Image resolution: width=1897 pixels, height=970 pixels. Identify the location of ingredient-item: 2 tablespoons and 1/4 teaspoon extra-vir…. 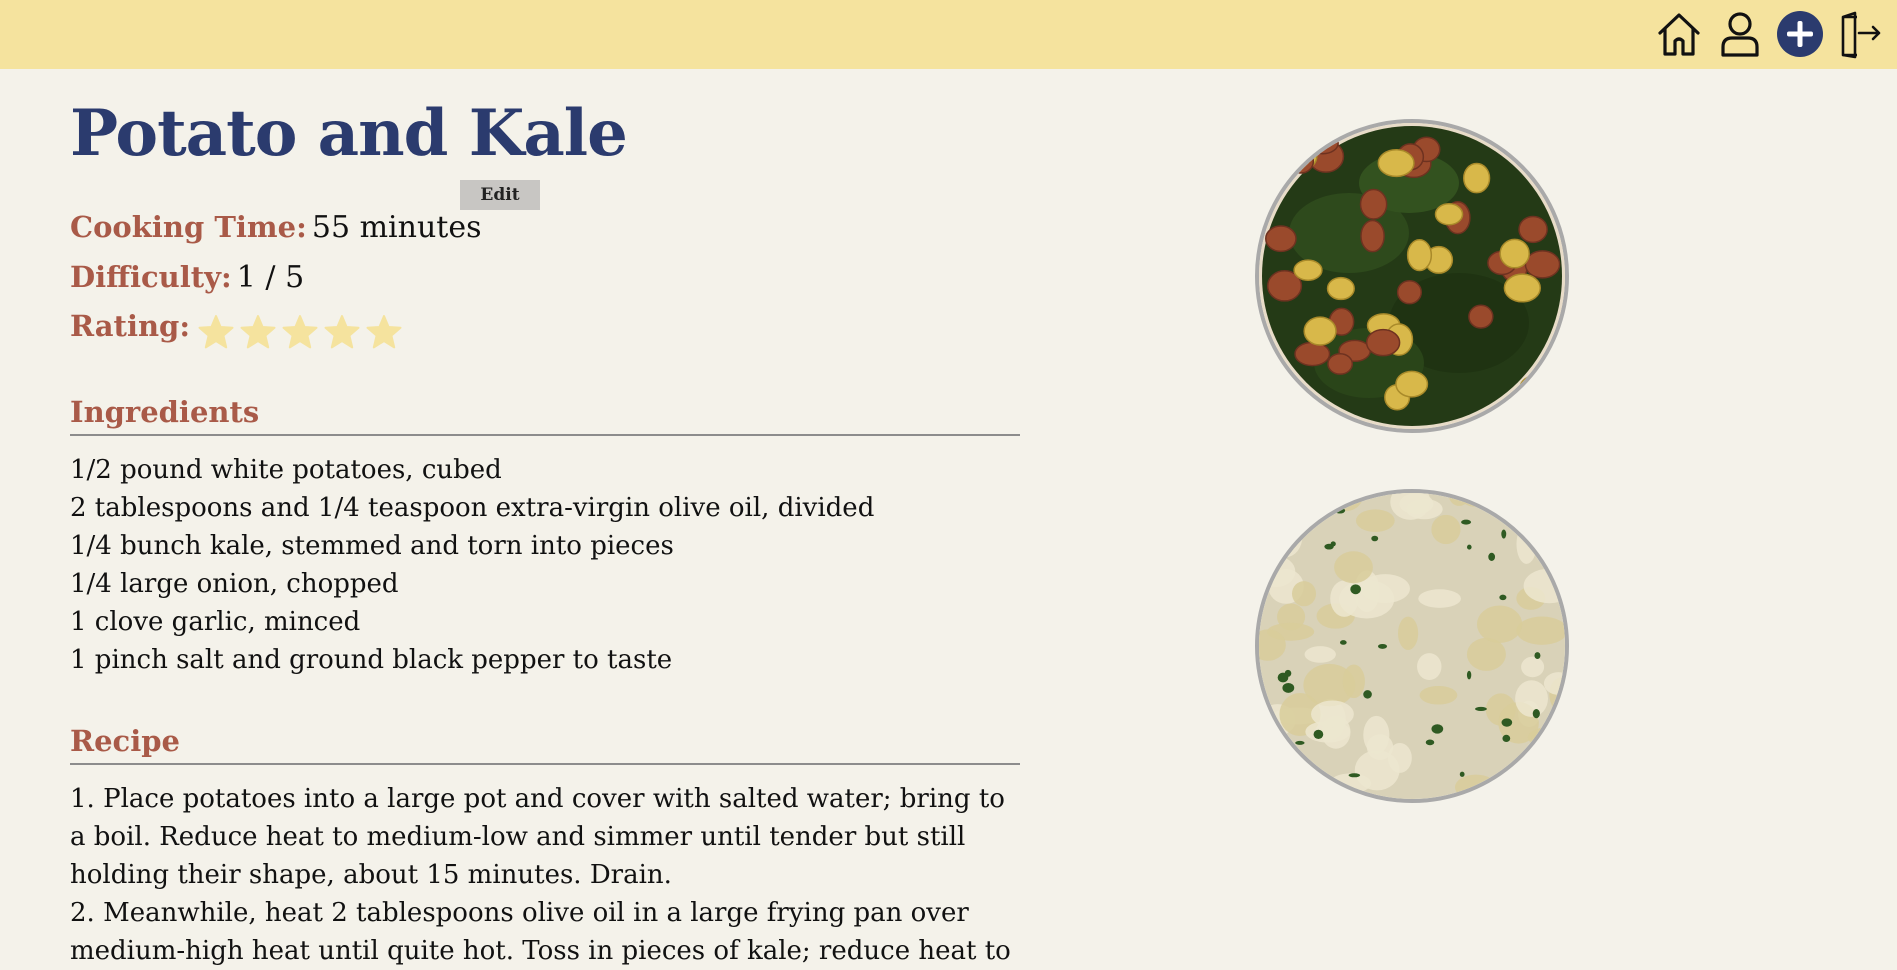
(472, 508).